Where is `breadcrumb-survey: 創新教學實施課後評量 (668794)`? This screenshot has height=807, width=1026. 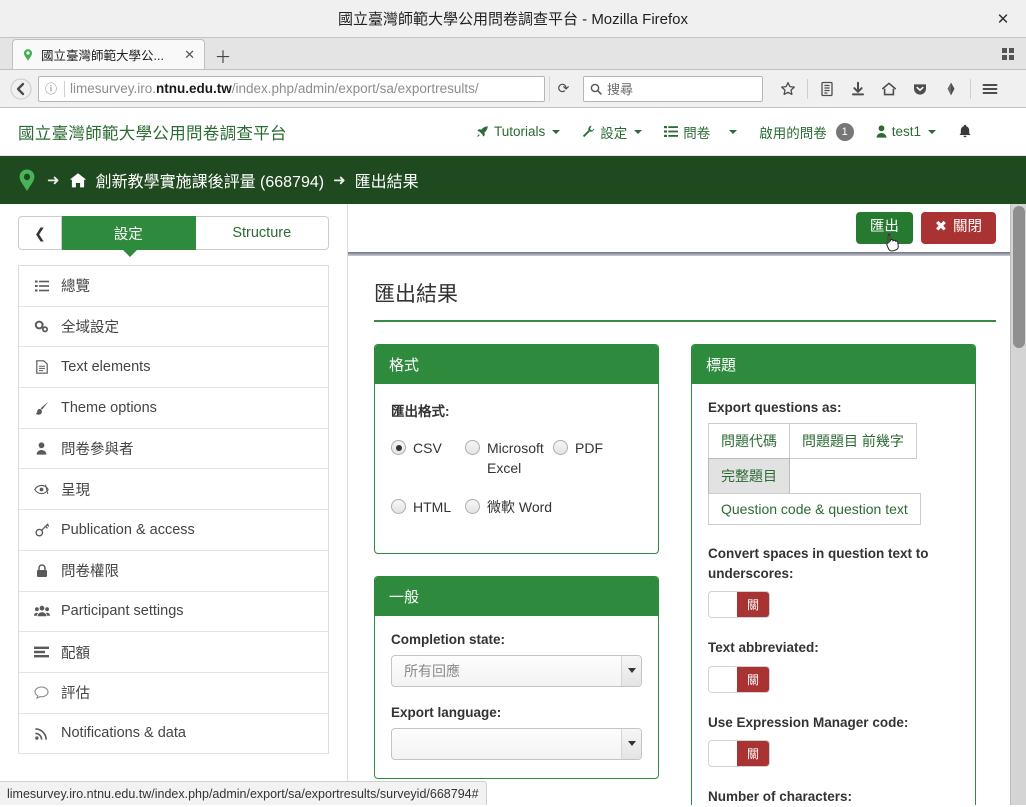
breadcrumb-survey: 創新教學實施課後評量 (668794) is located at coordinates (210, 180).